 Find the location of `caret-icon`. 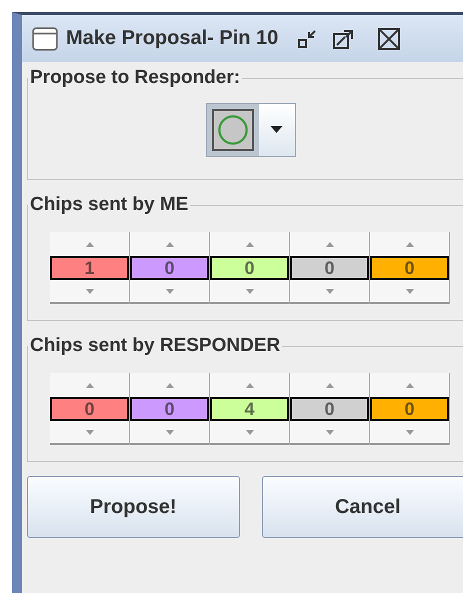

caret-icon is located at coordinates (276, 130).